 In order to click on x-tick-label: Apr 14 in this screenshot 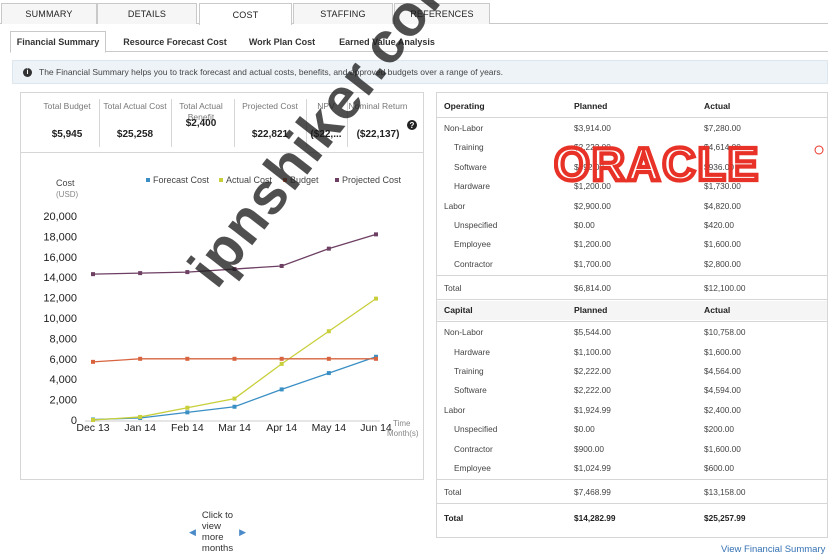, I will do `click(281, 428)`.